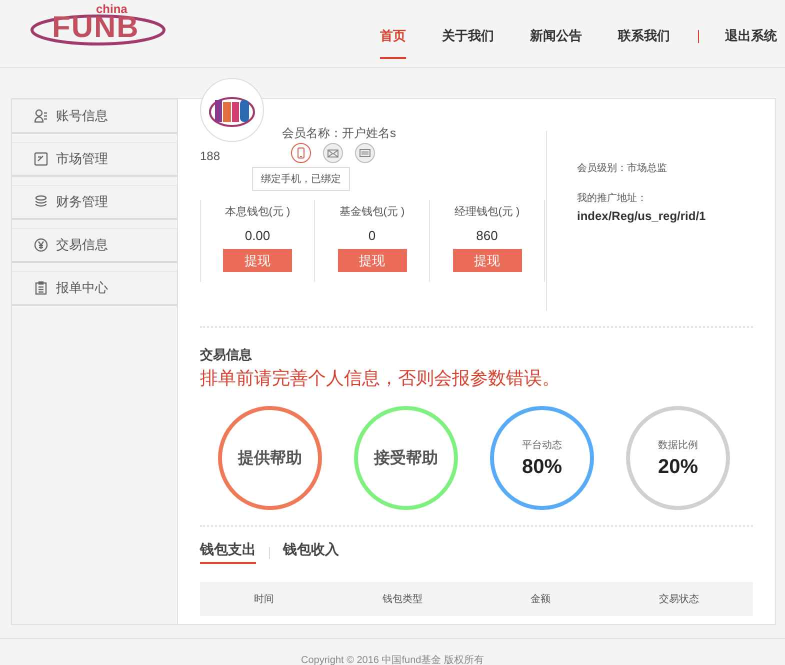 This screenshot has height=665, width=785. What do you see at coordinates (211, 156) in the screenshot?
I see `member-id: 188` at bounding box center [211, 156].